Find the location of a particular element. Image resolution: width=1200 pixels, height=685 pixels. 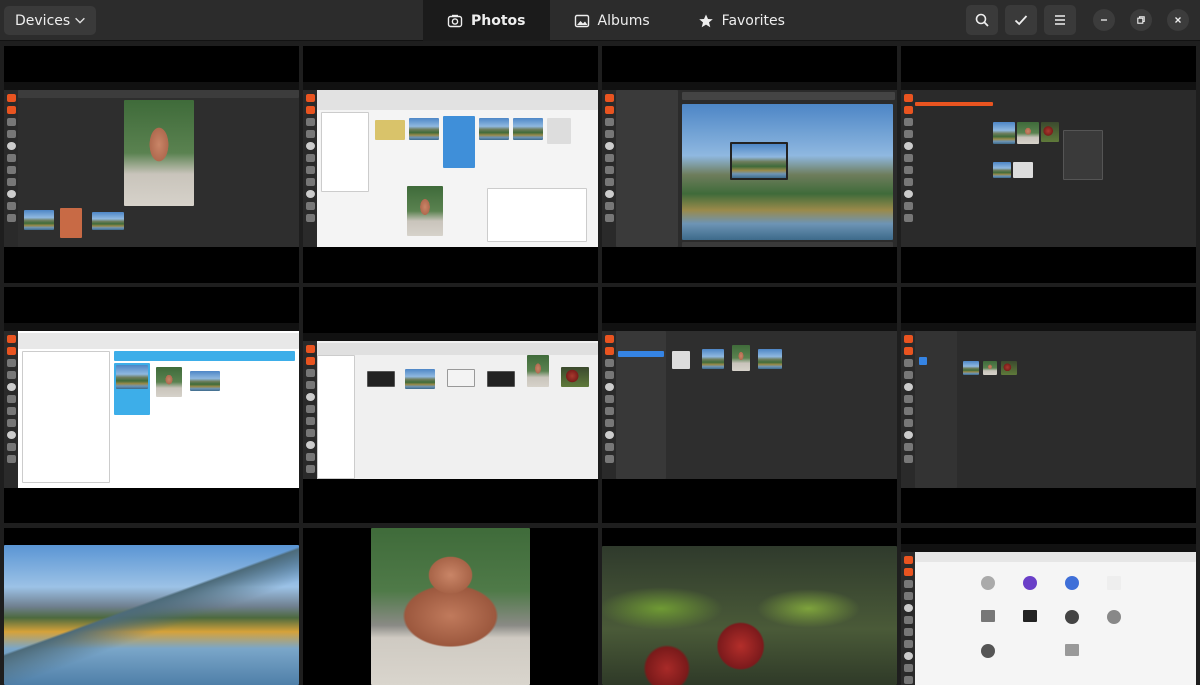

main-menu-button is located at coordinates (1060, 20).